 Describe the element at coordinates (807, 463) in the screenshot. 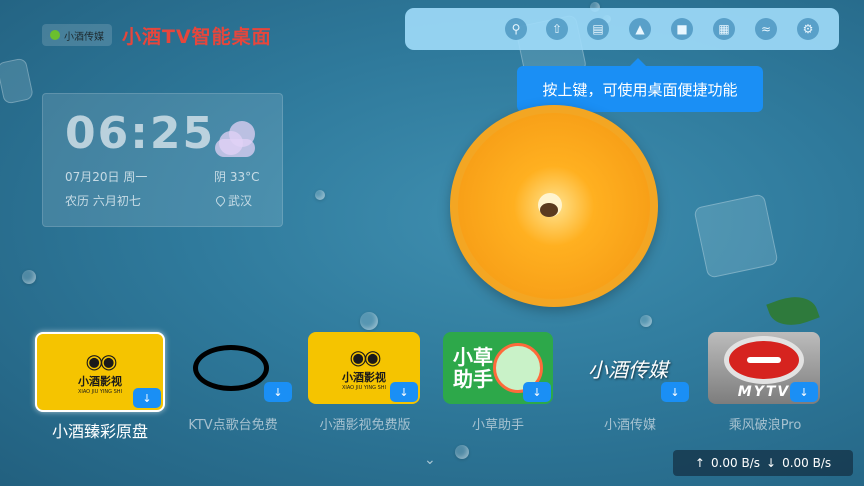

I see `download-speed: 0.00 B/s` at that location.